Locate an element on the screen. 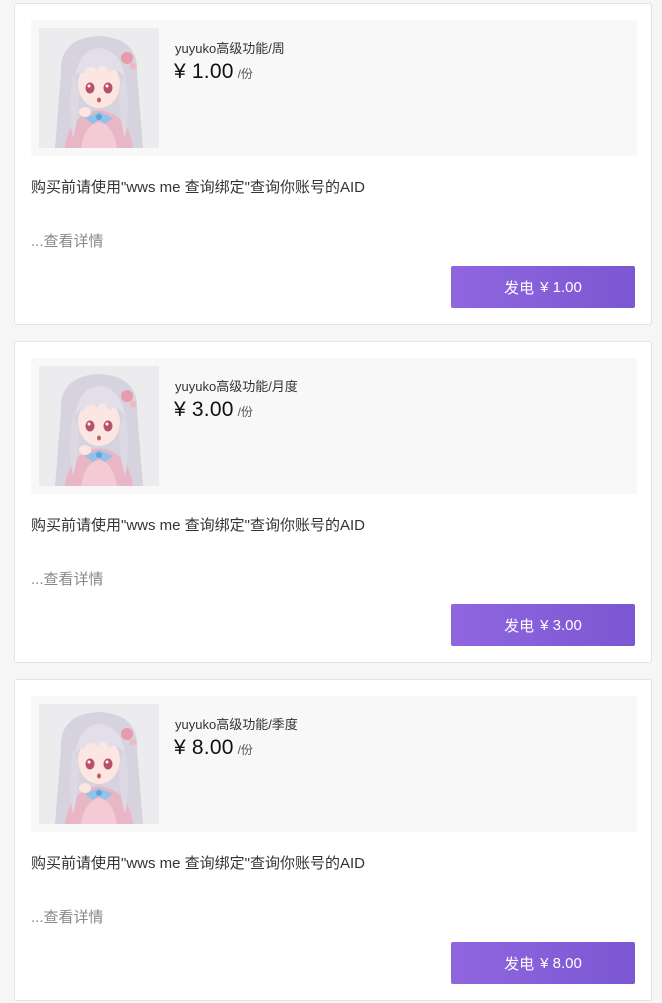  donate-button: 发电 ¥ 8.00 is located at coordinates (543, 963).